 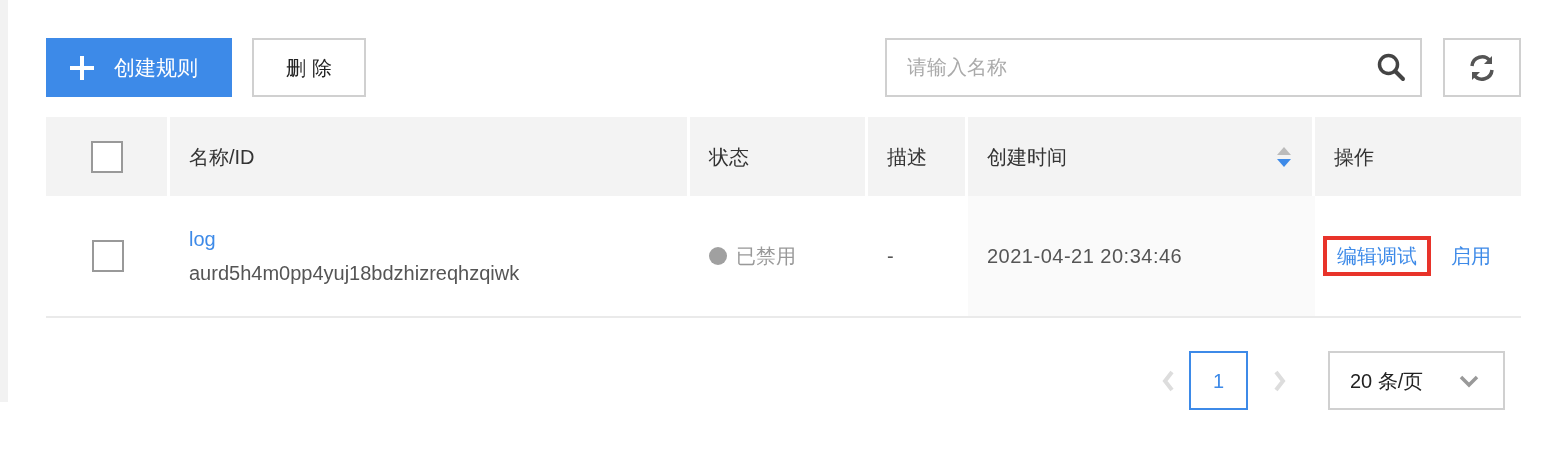 I want to click on column-header: 状态, so click(x=729, y=157).